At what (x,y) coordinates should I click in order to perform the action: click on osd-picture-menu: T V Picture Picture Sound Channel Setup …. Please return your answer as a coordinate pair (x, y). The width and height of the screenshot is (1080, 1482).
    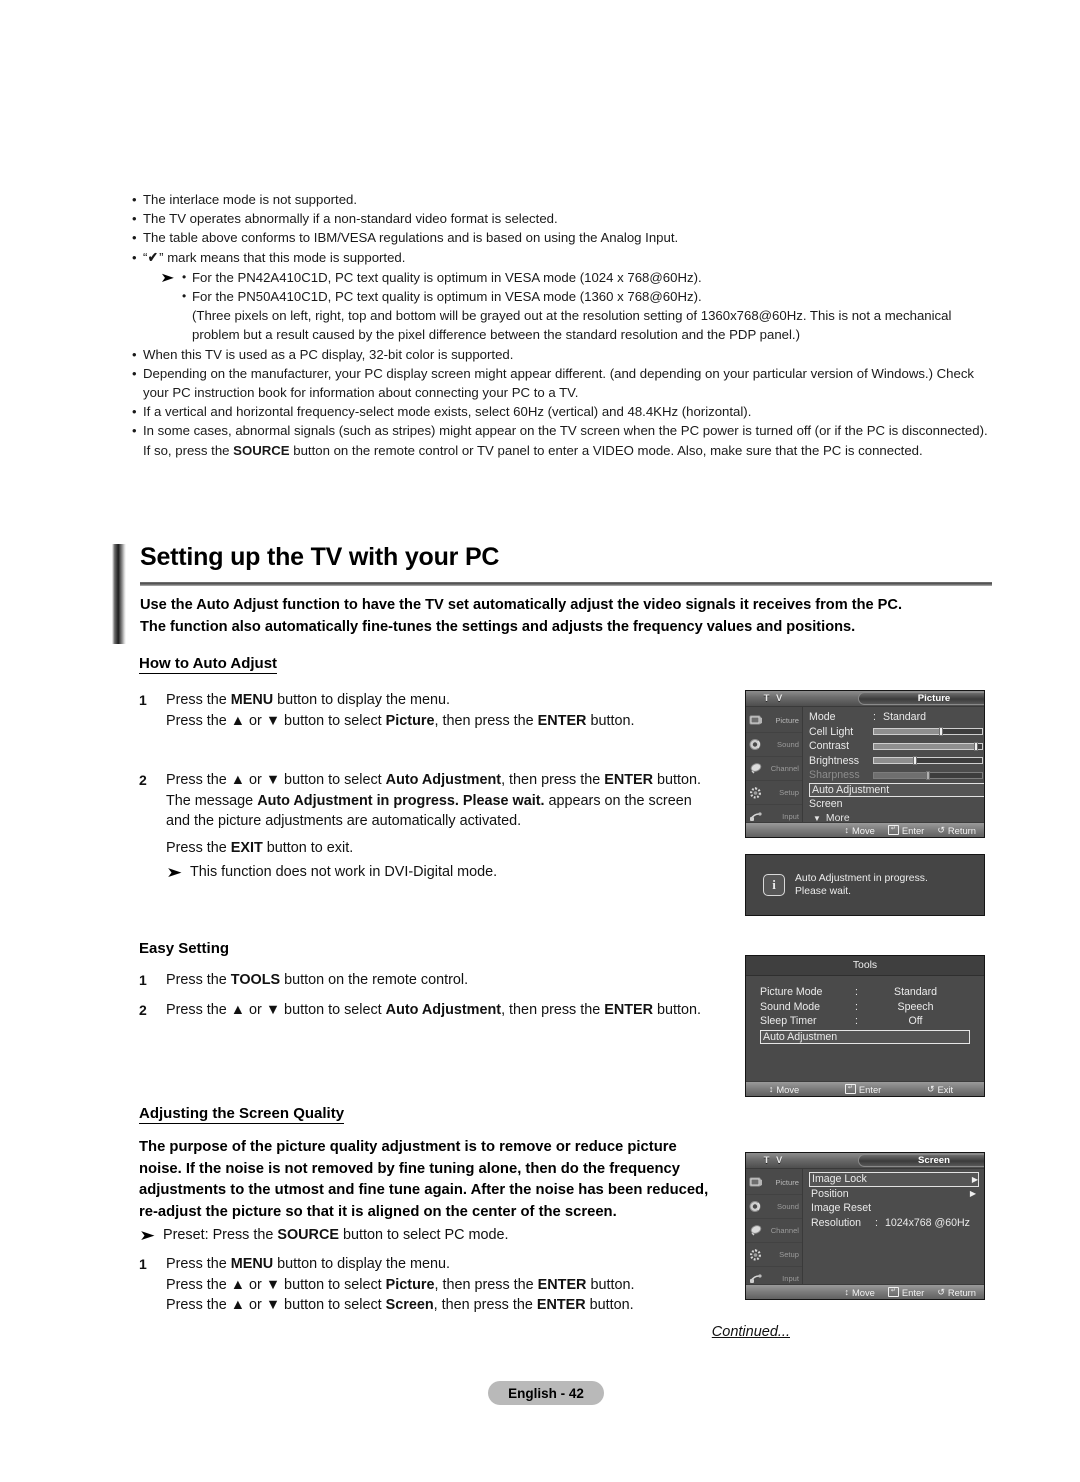
    Looking at the image, I should click on (865, 764).